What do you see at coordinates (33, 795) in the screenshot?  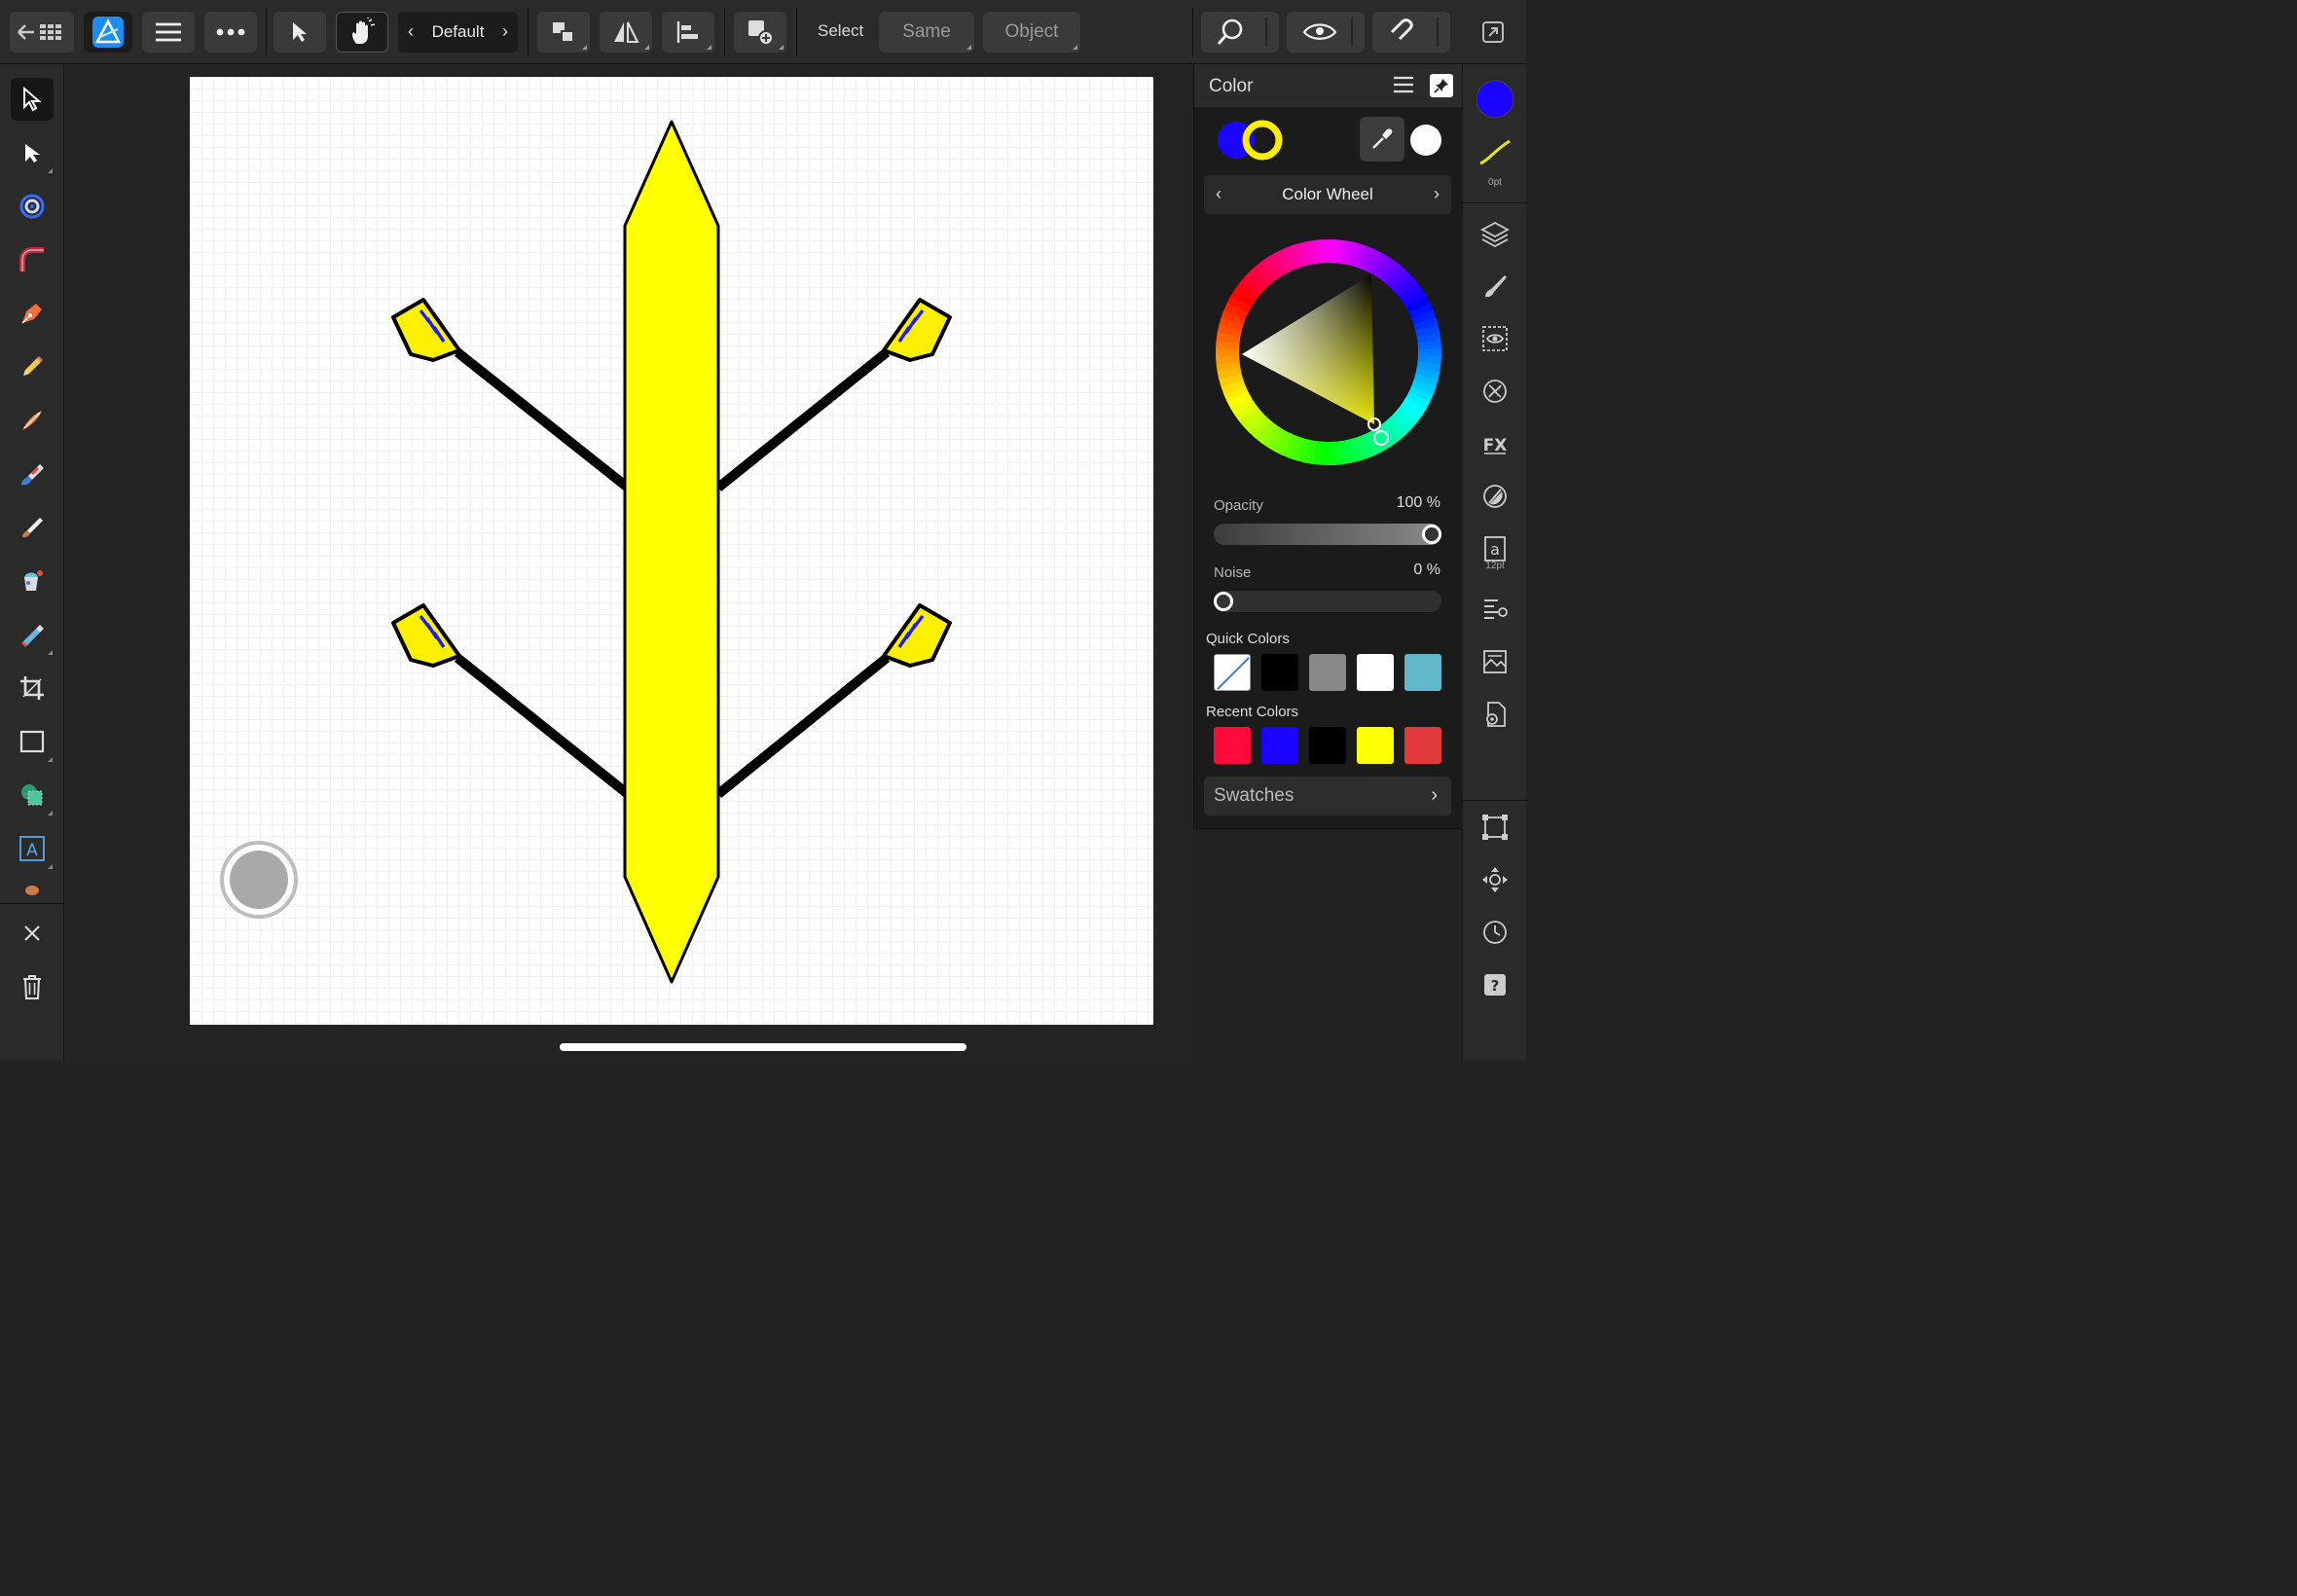 I see `shape-builder-tool` at bounding box center [33, 795].